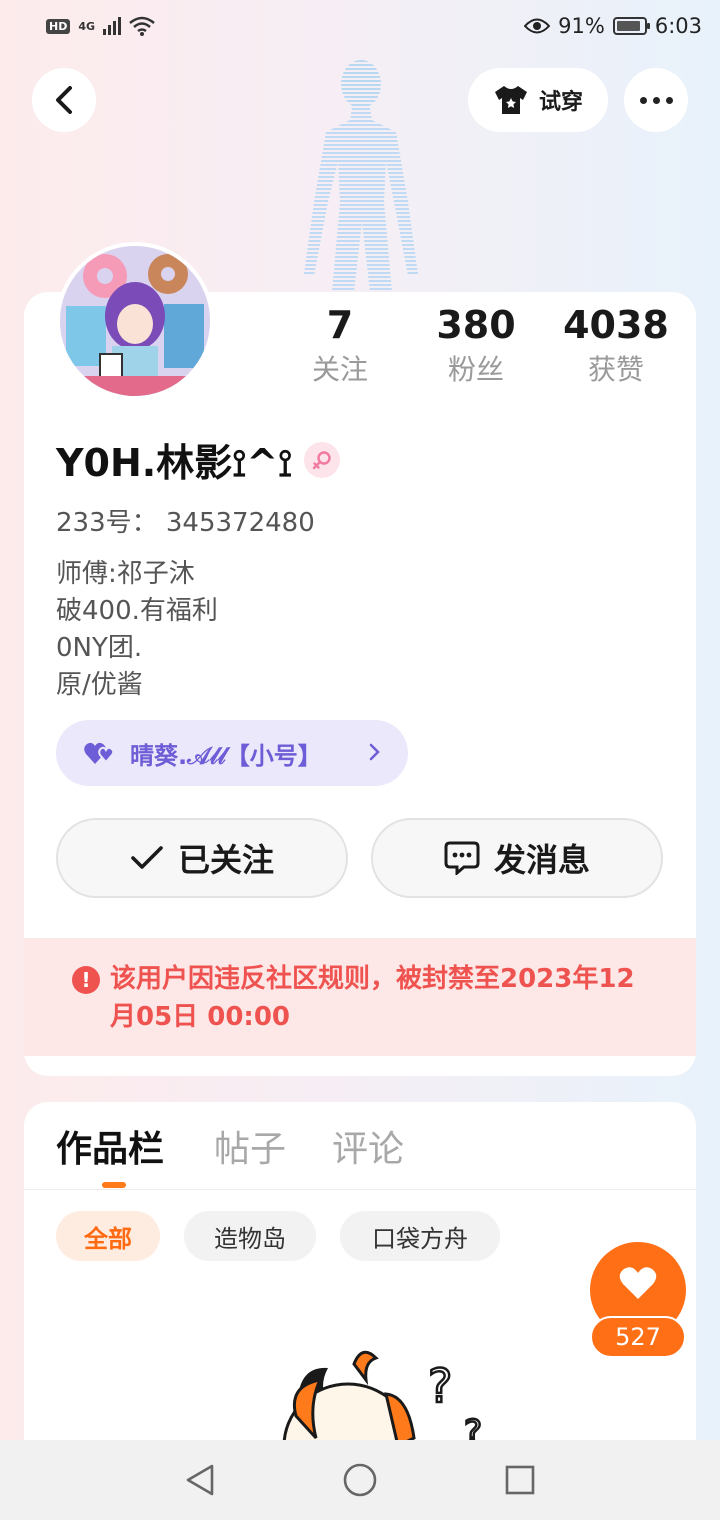 This screenshot has width=720, height=1520. Describe the element at coordinates (638, 1337) in the screenshot. I see `like-count: 527` at that location.